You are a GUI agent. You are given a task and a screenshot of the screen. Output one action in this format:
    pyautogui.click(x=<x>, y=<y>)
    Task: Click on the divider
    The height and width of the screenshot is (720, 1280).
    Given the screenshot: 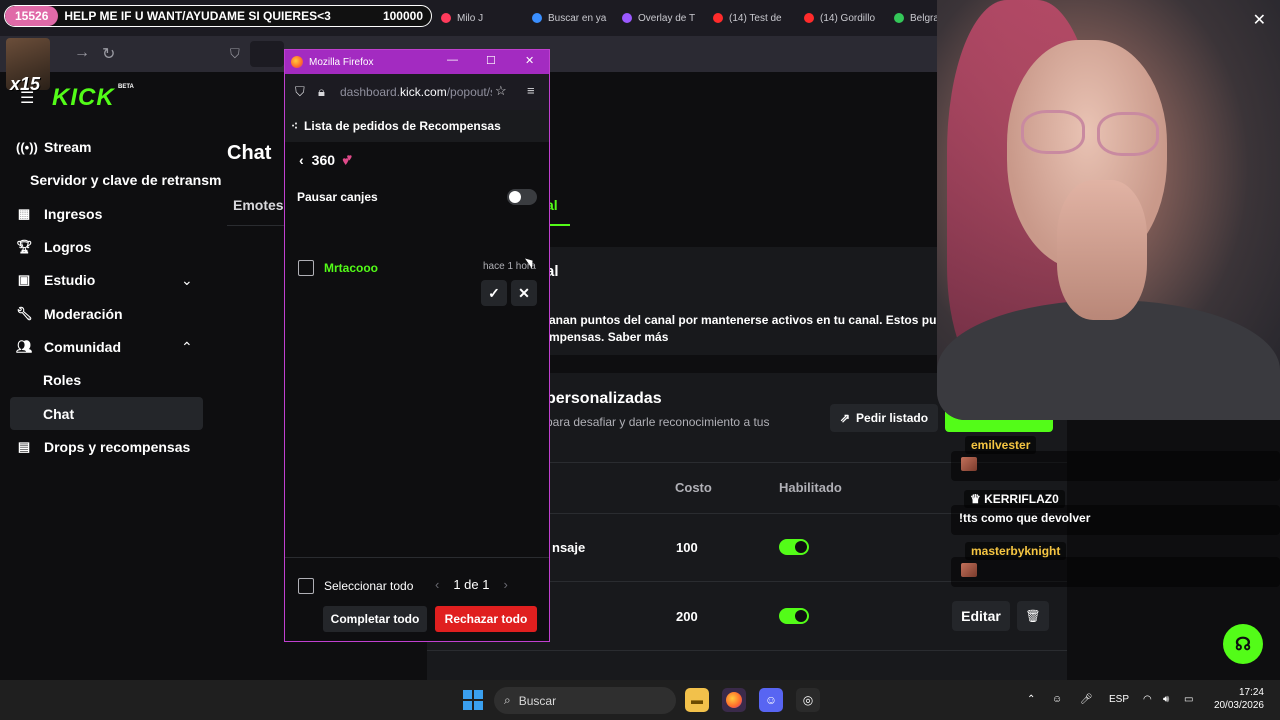 What is the action you would take?
    pyautogui.click(x=747, y=650)
    